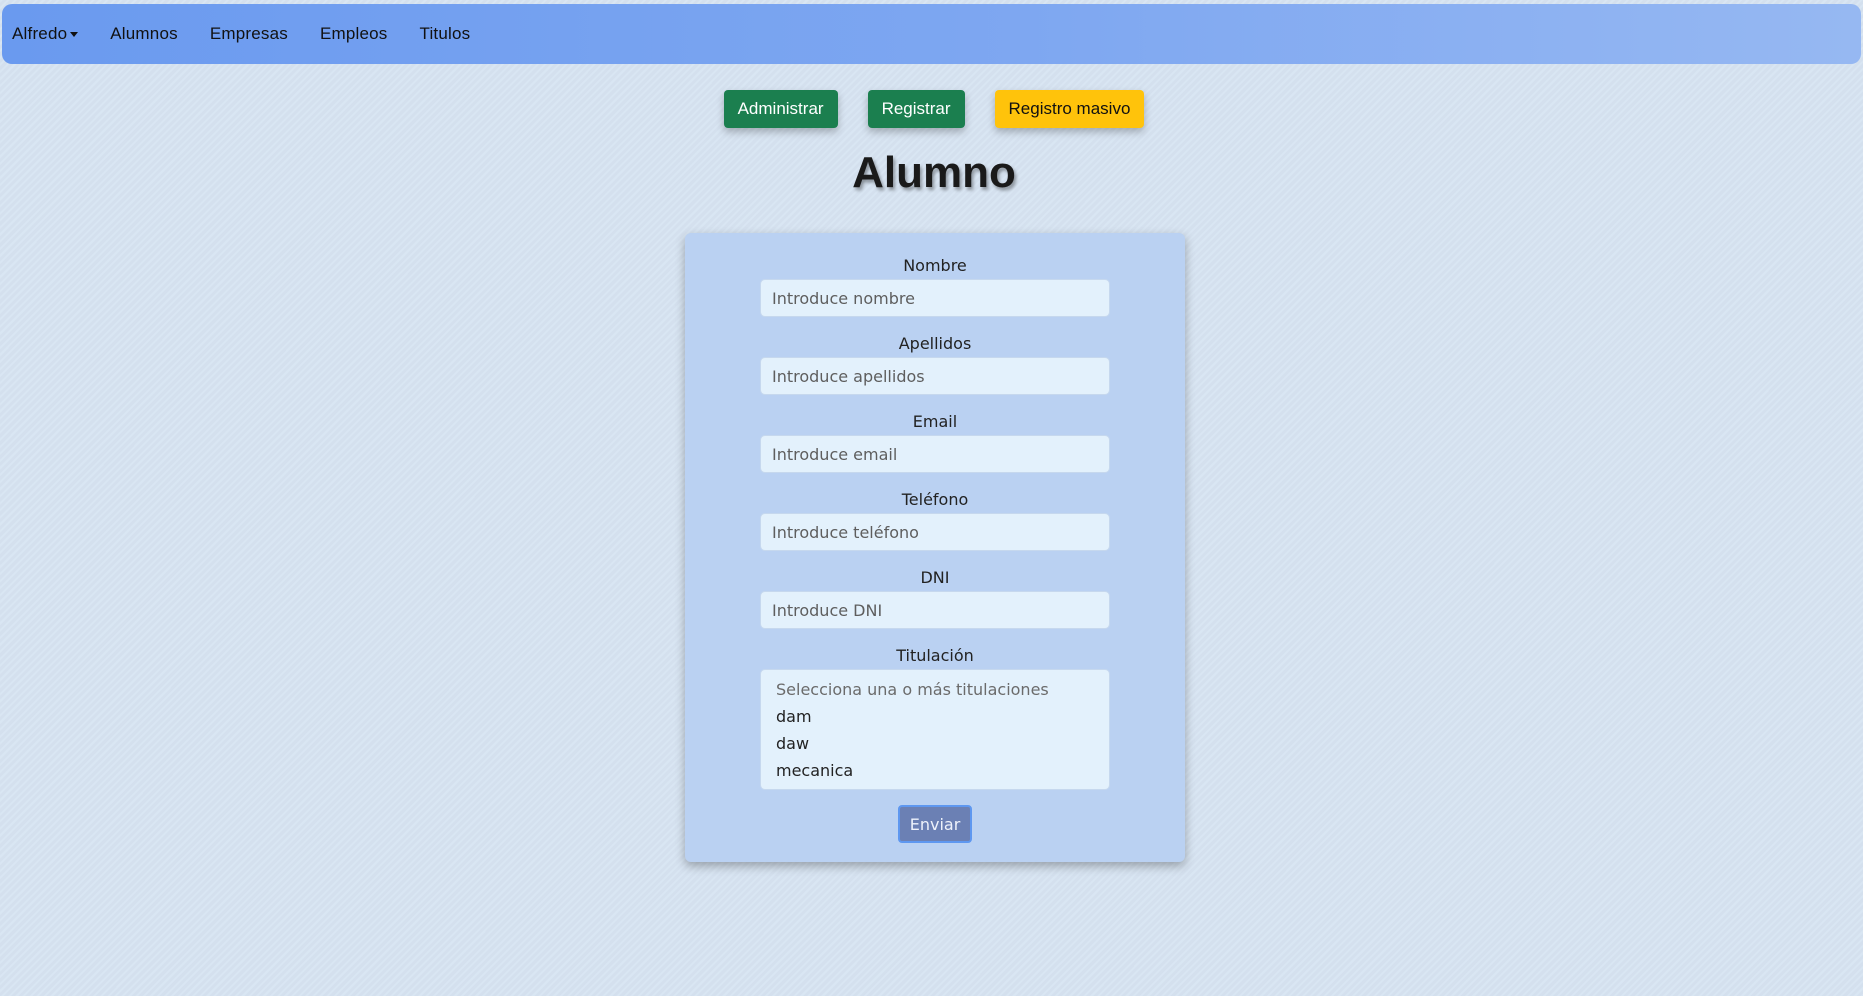 The width and height of the screenshot is (1863, 996). I want to click on apellidos-input, so click(935, 376).